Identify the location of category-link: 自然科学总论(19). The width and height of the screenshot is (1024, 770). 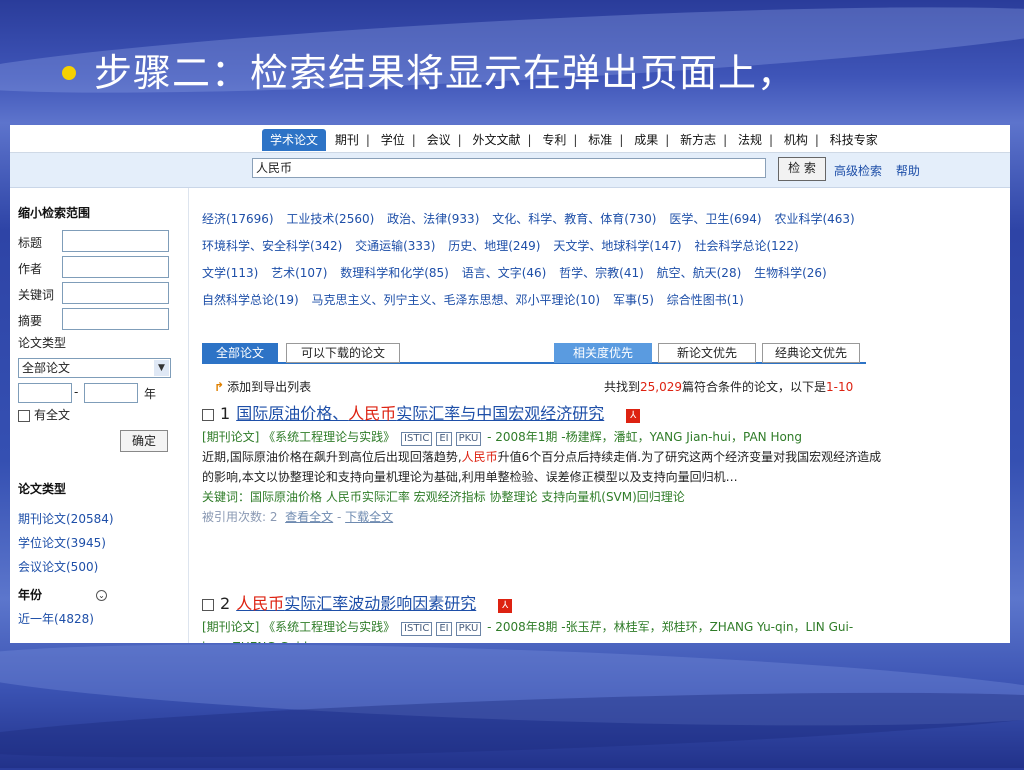
(250, 300).